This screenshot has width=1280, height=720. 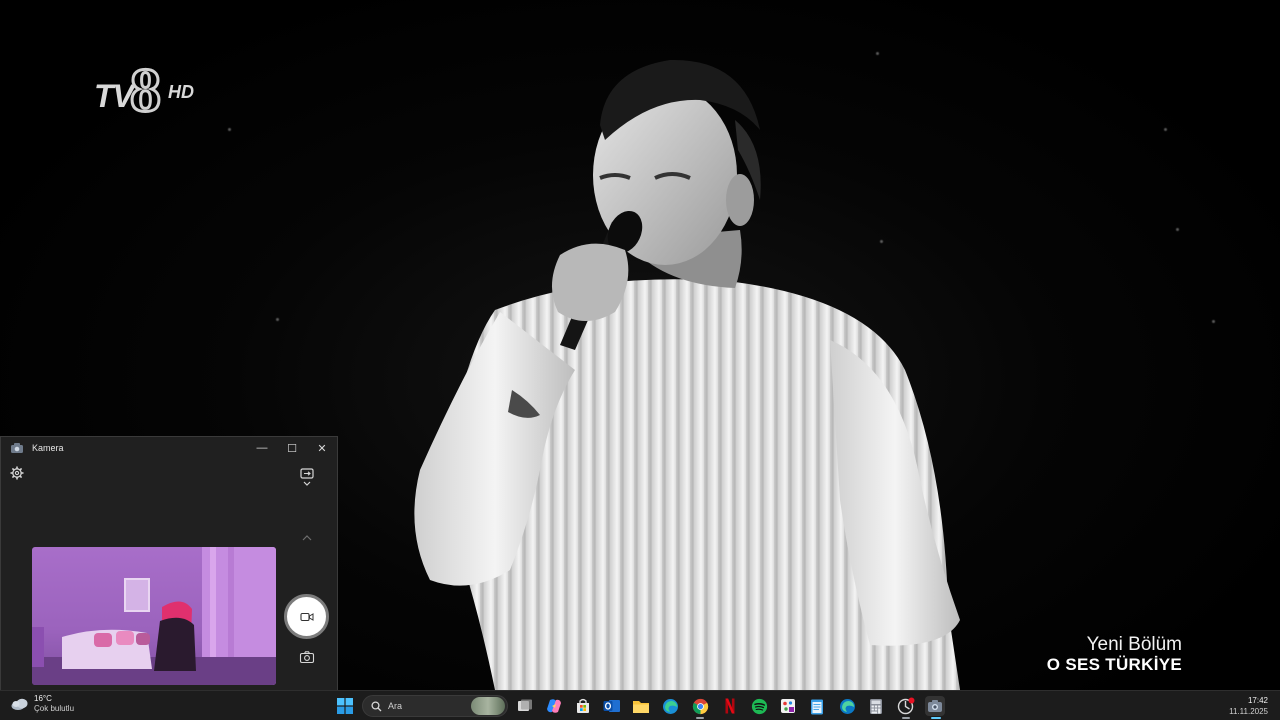 What do you see at coordinates (17, 473) in the screenshot?
I see `gear-icon` at bounding box center [17, 473].